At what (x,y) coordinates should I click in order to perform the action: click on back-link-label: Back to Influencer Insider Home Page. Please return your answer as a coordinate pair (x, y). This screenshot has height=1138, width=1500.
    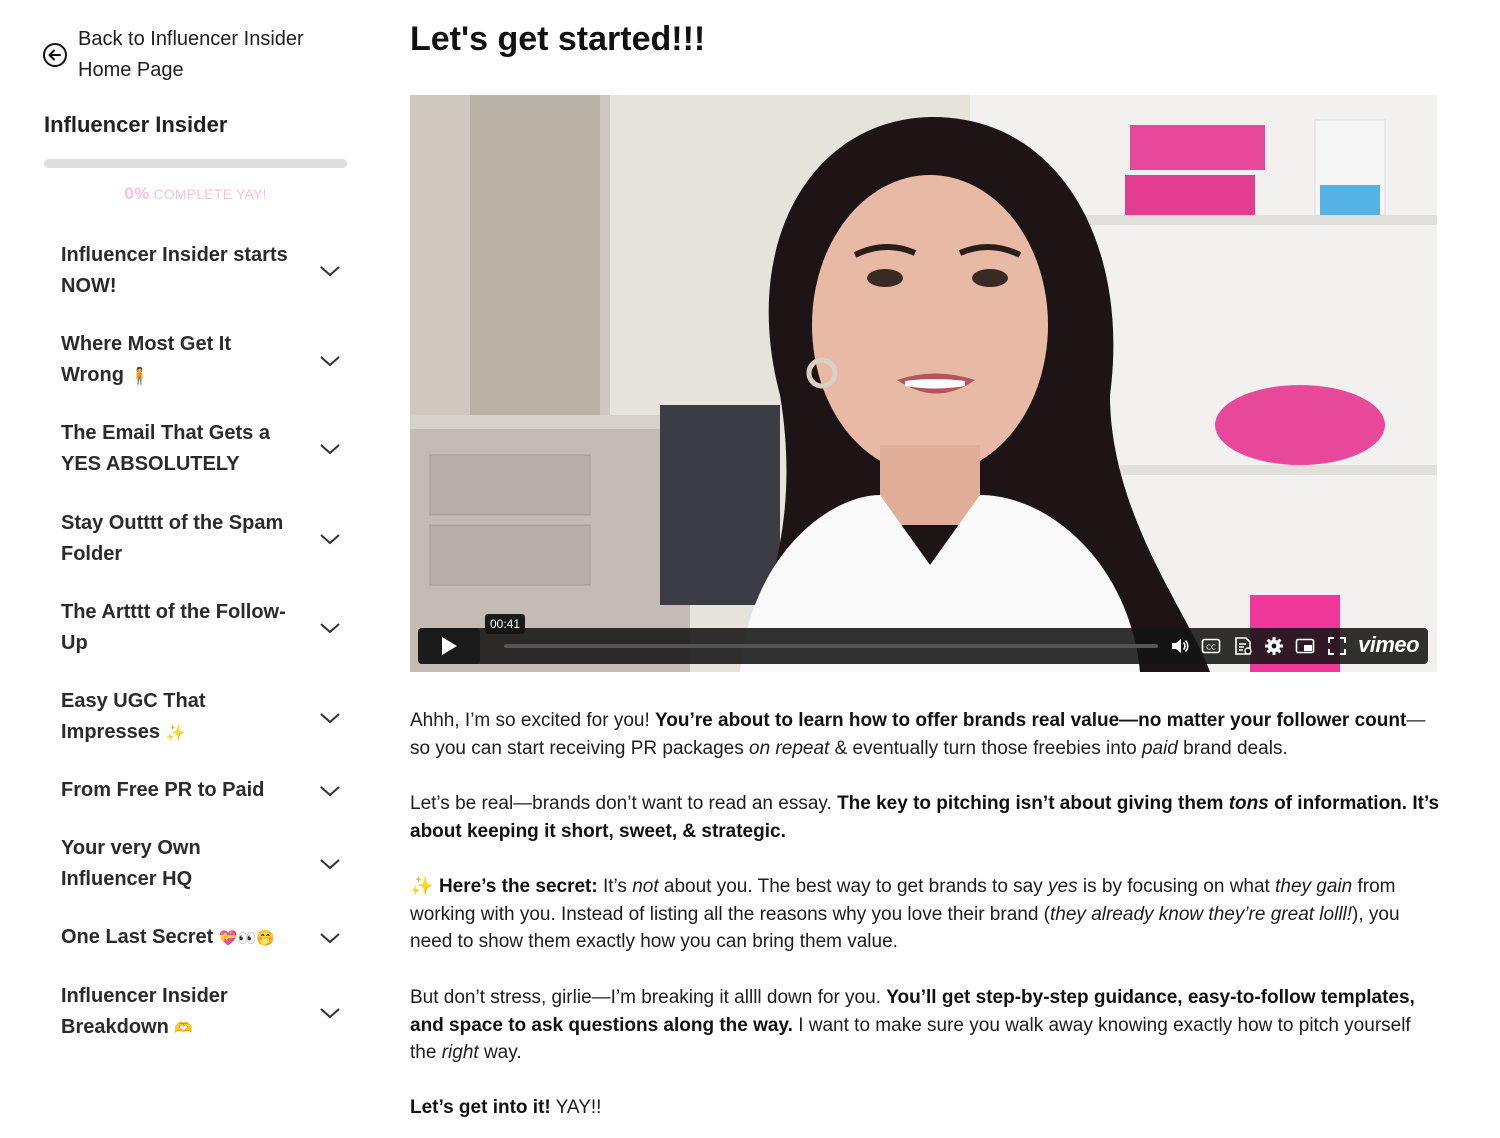
    Looking at the image, I should click on (191, 54).